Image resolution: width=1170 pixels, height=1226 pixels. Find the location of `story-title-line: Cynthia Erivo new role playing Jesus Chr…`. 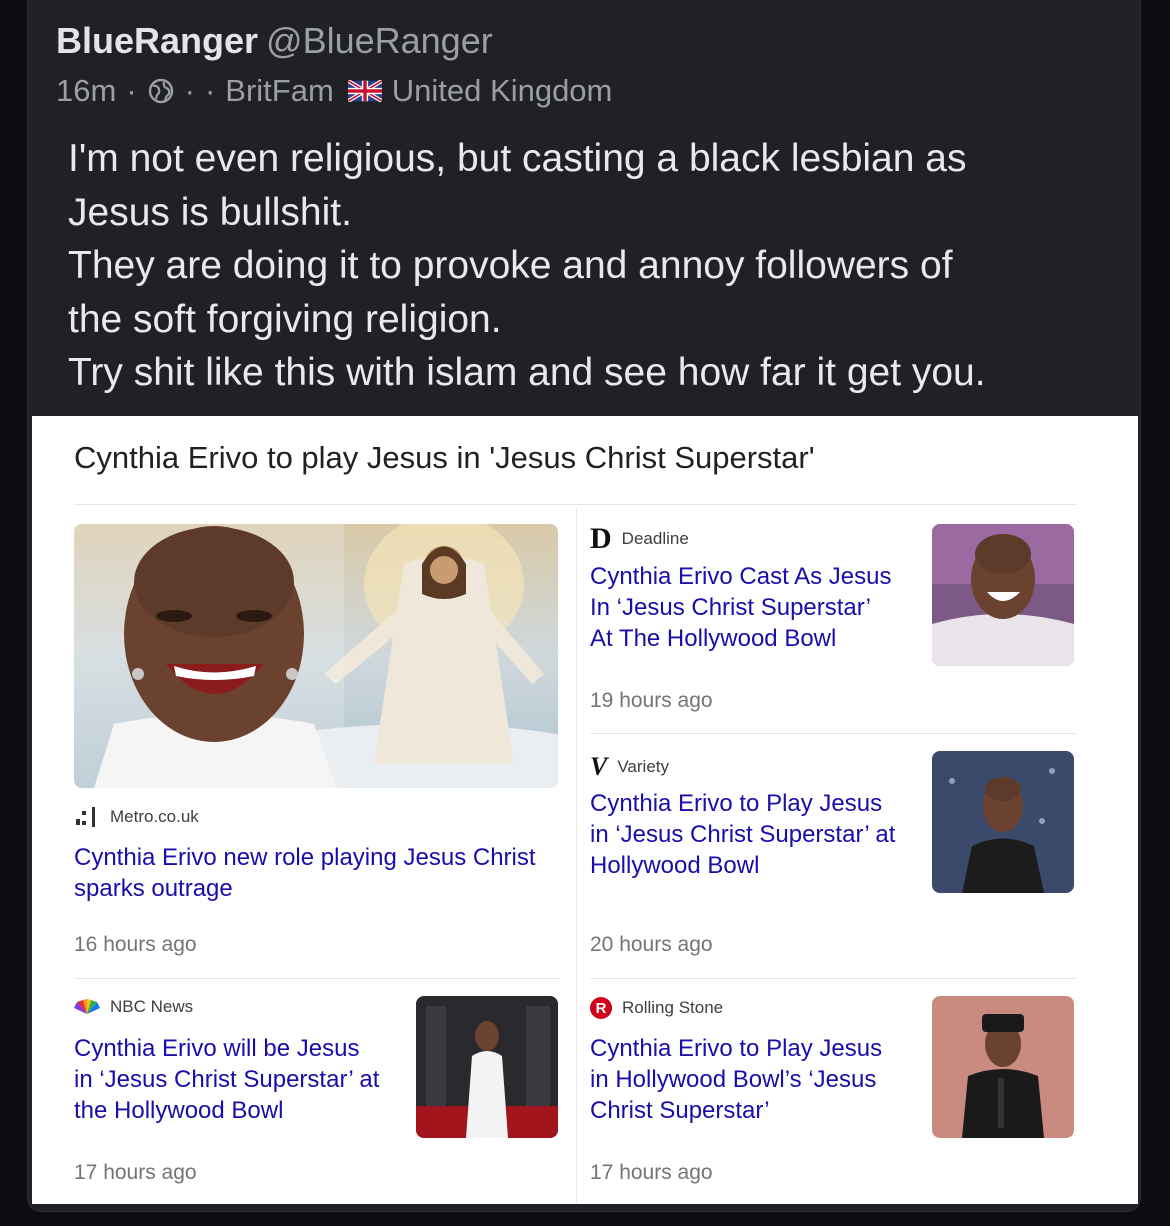

story-title-line: Cynthia Erivo new role playing Jesus Chr… is located at coordinates (305, 857).